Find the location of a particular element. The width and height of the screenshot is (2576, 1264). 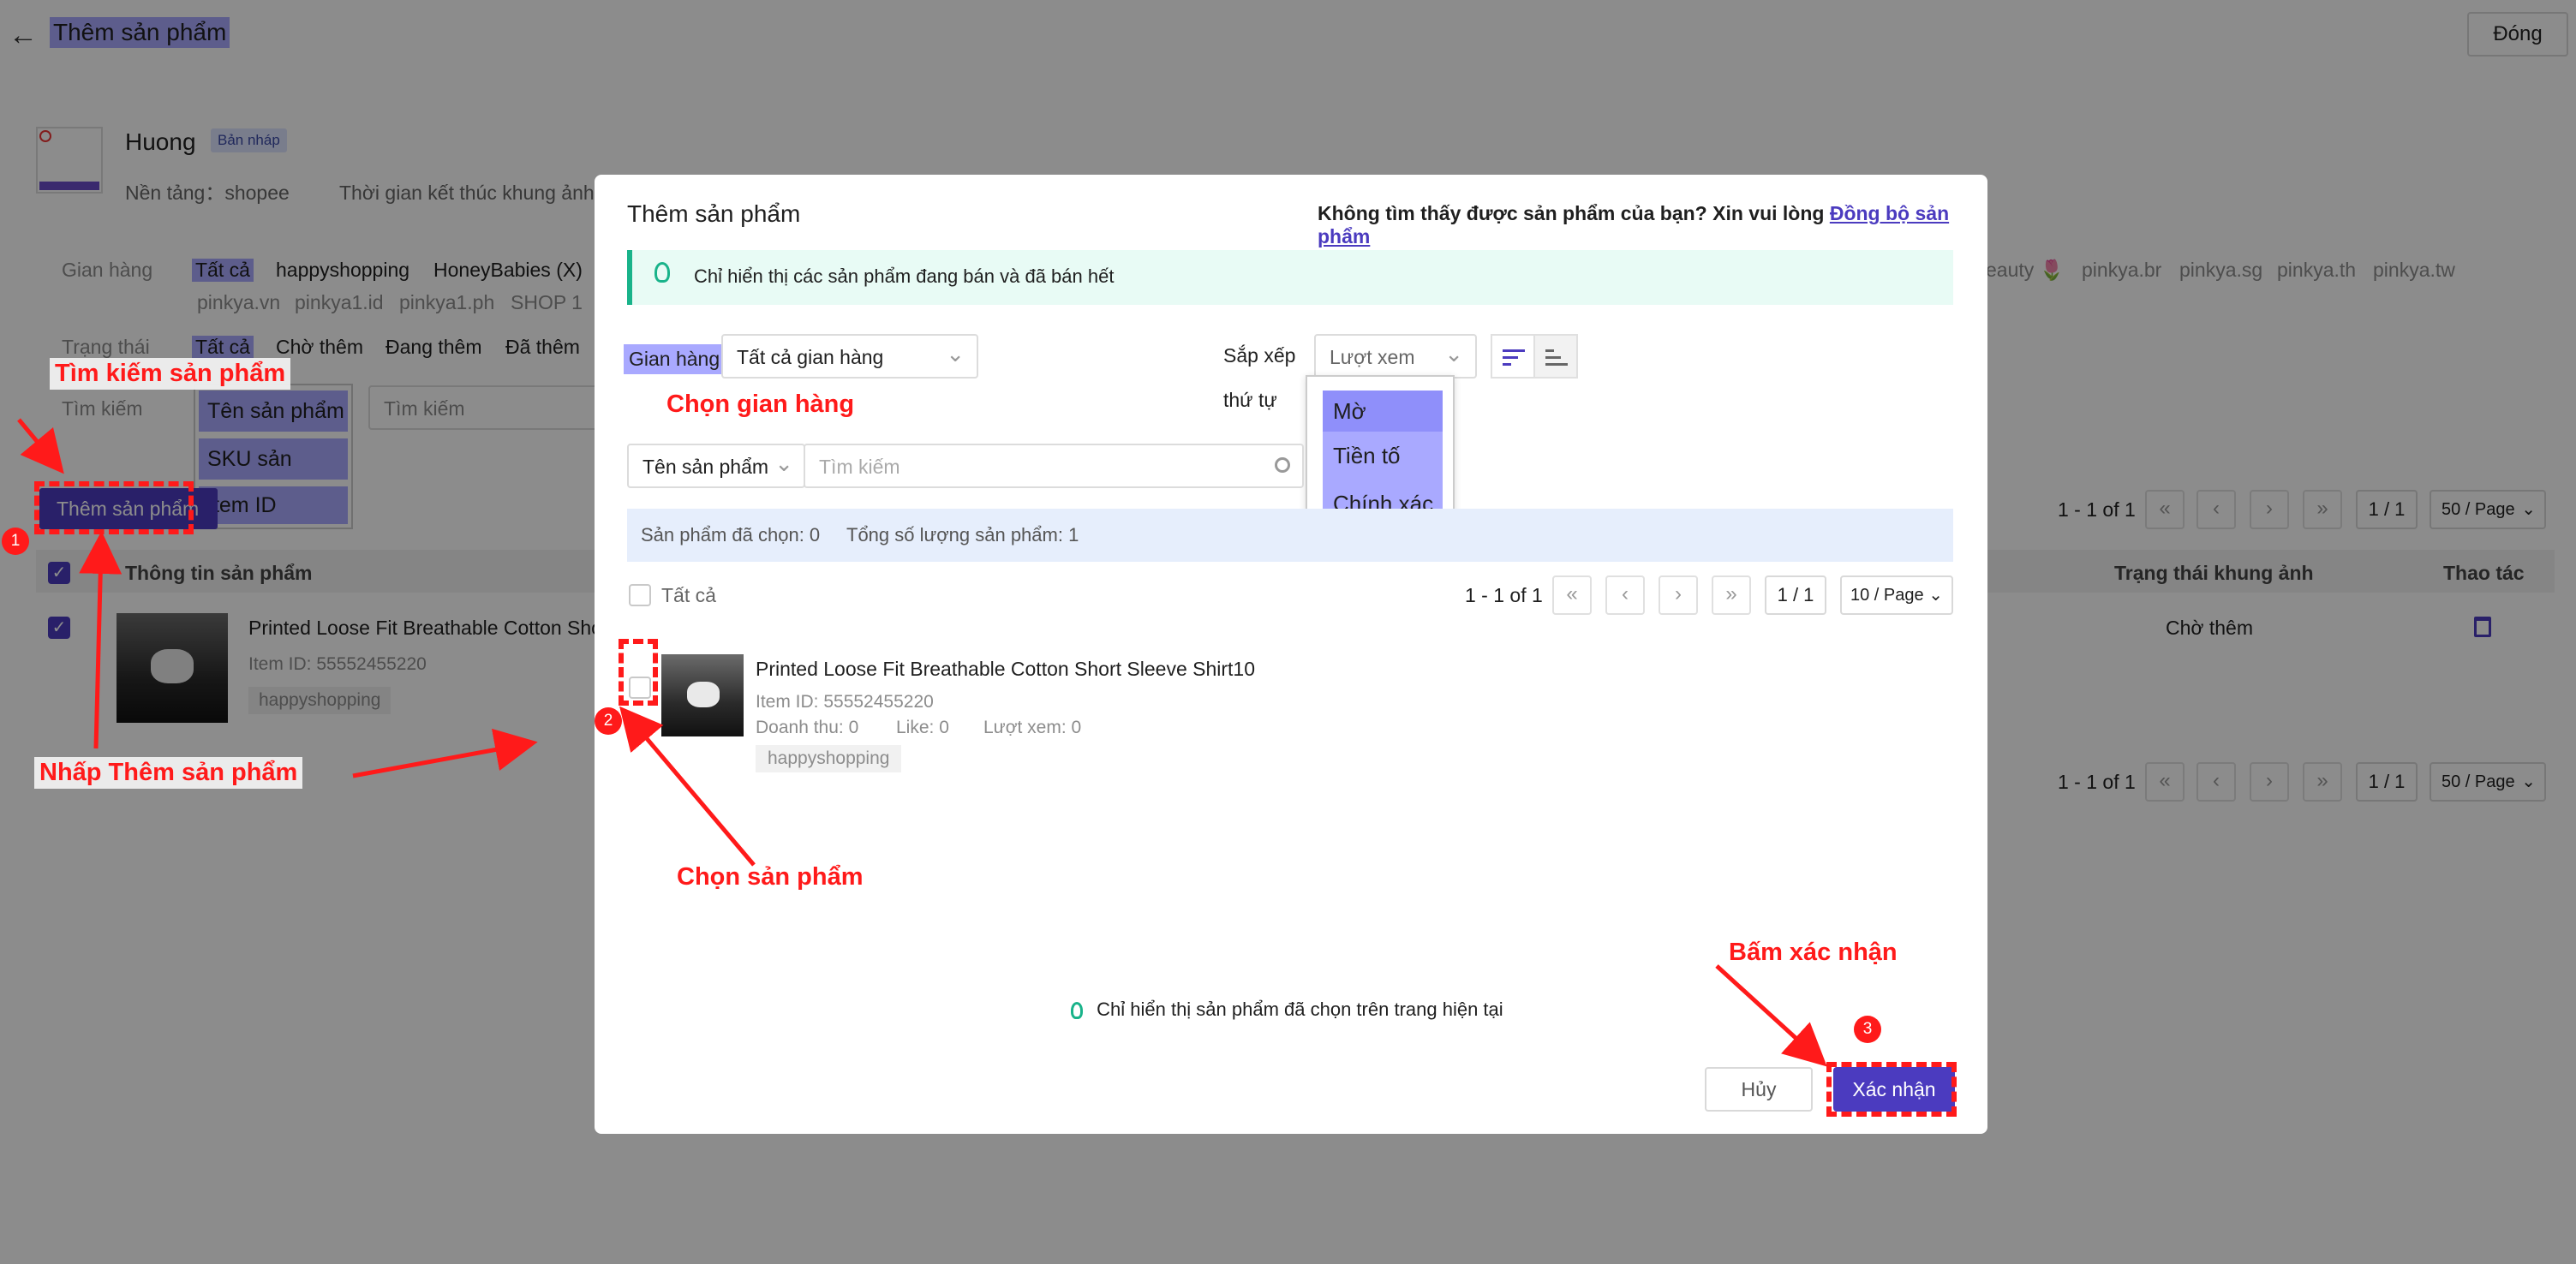

arrow-to-search is located at coordinates (41, 446).